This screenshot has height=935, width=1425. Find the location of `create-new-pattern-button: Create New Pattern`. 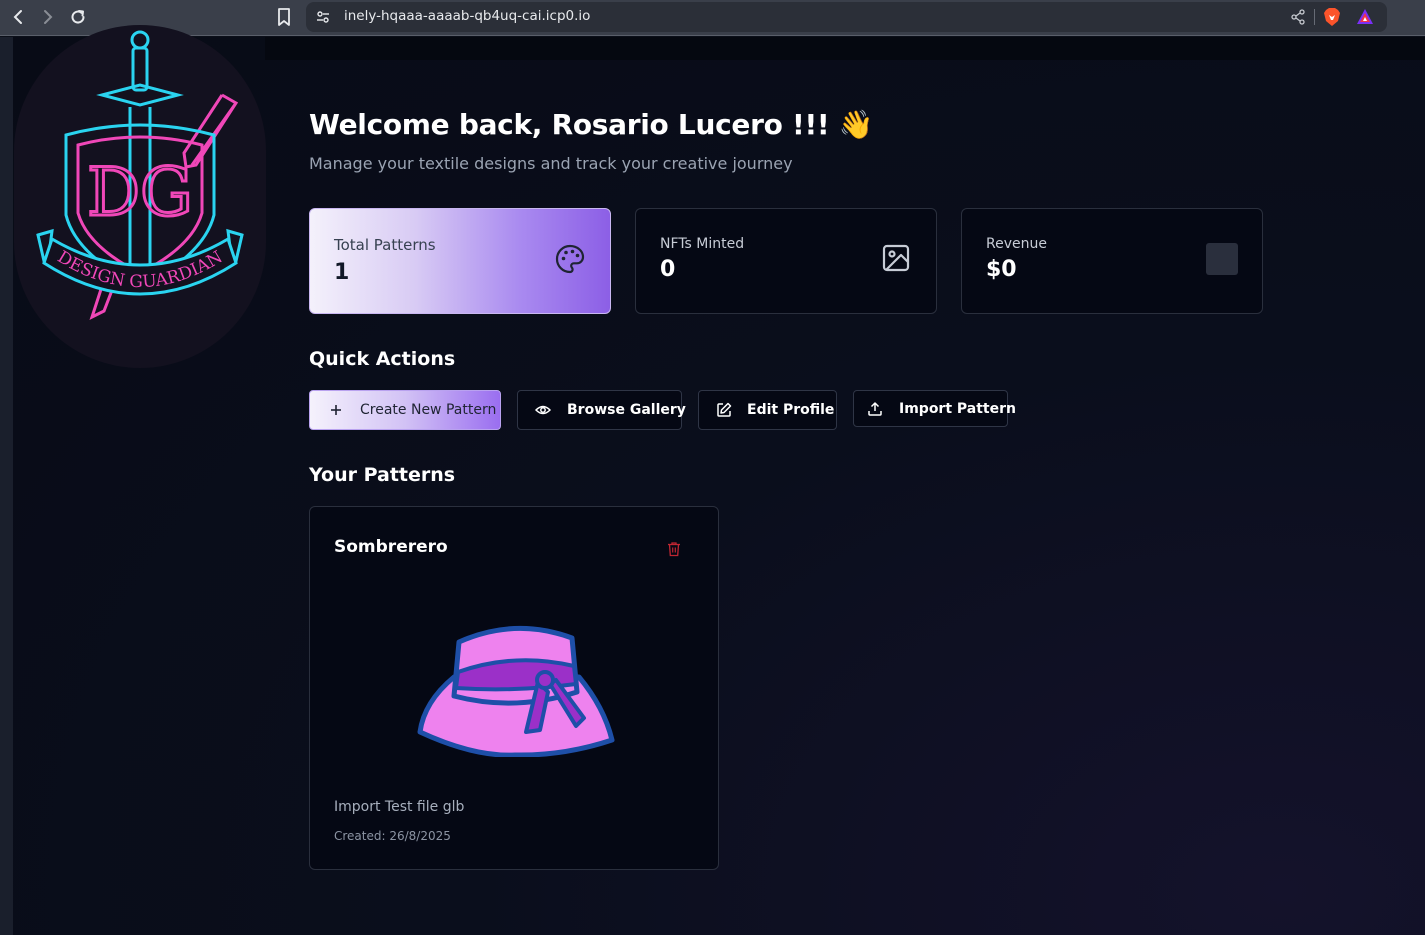

create-new-pattern-button: Create New Pattern is located at coordinates (405, 410).